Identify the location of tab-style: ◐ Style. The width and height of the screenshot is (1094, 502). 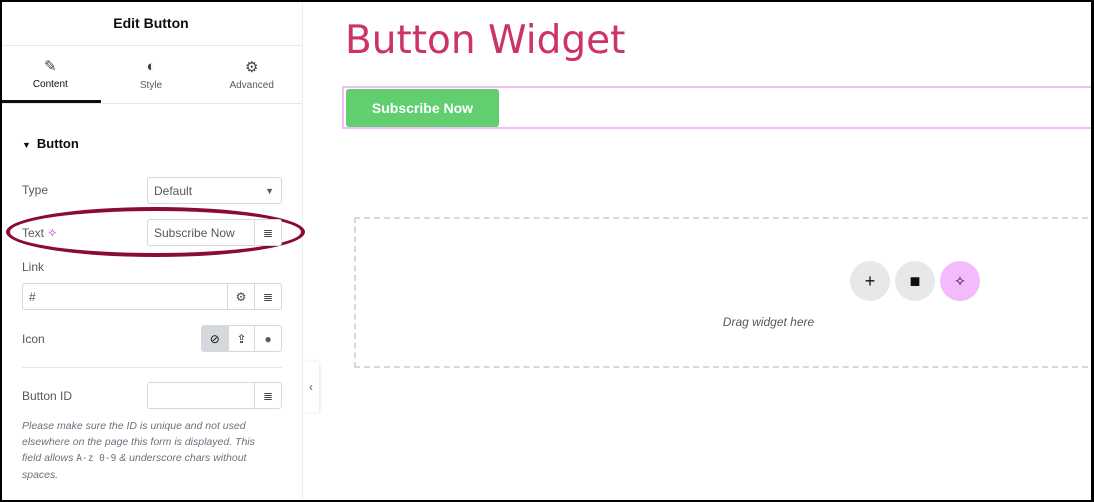
(151, 74).